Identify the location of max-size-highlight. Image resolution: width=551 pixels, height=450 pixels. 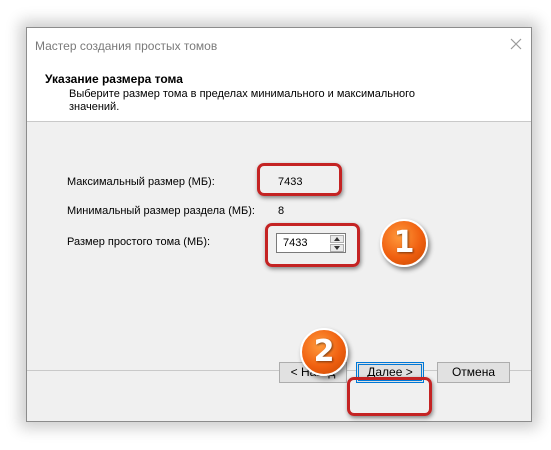
(299, 179).